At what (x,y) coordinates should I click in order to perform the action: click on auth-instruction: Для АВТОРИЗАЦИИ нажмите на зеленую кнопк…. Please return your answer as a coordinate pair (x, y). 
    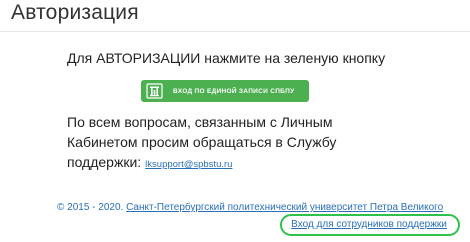
    Looking at the image, I should click on (226, 58).